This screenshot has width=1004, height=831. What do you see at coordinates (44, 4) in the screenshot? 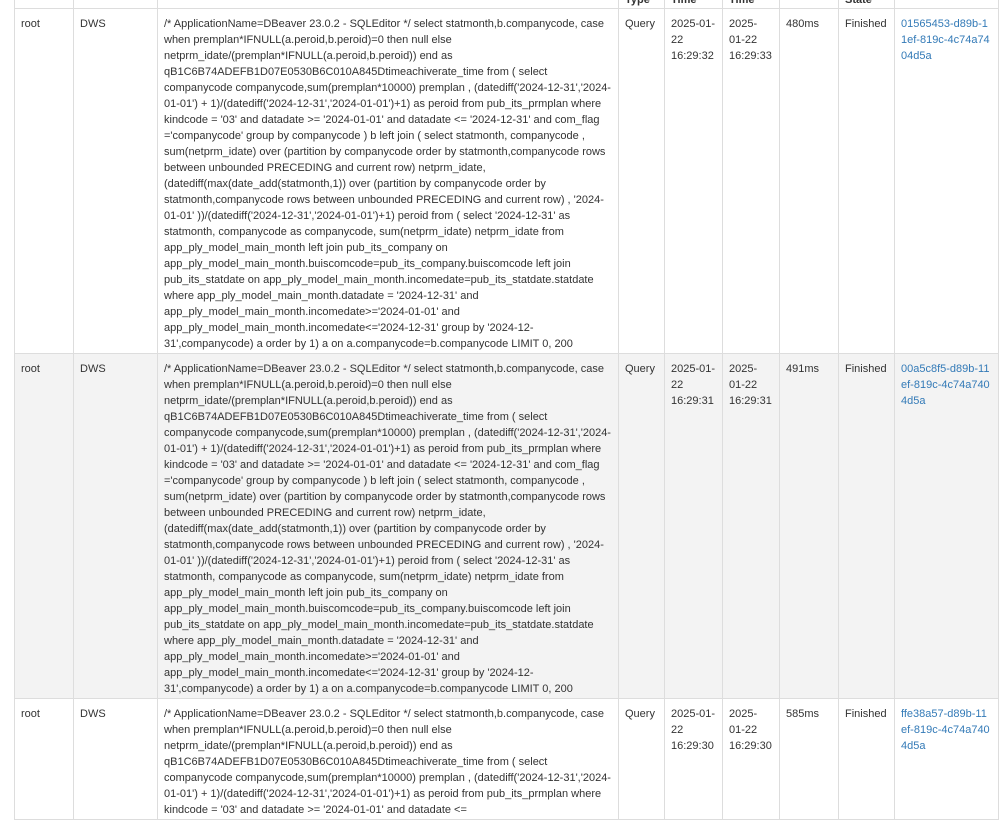
I see `header-user` at bounding box center [44, 4].